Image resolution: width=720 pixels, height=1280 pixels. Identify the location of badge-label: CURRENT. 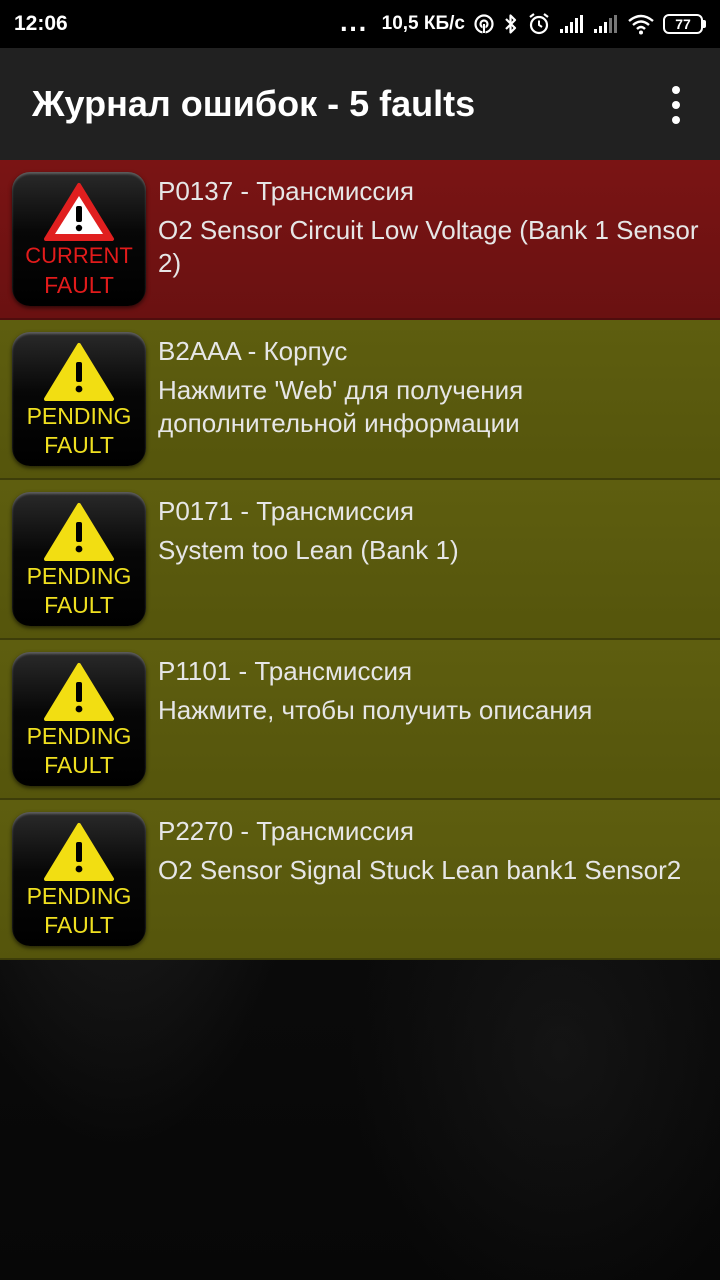
(79, 255).